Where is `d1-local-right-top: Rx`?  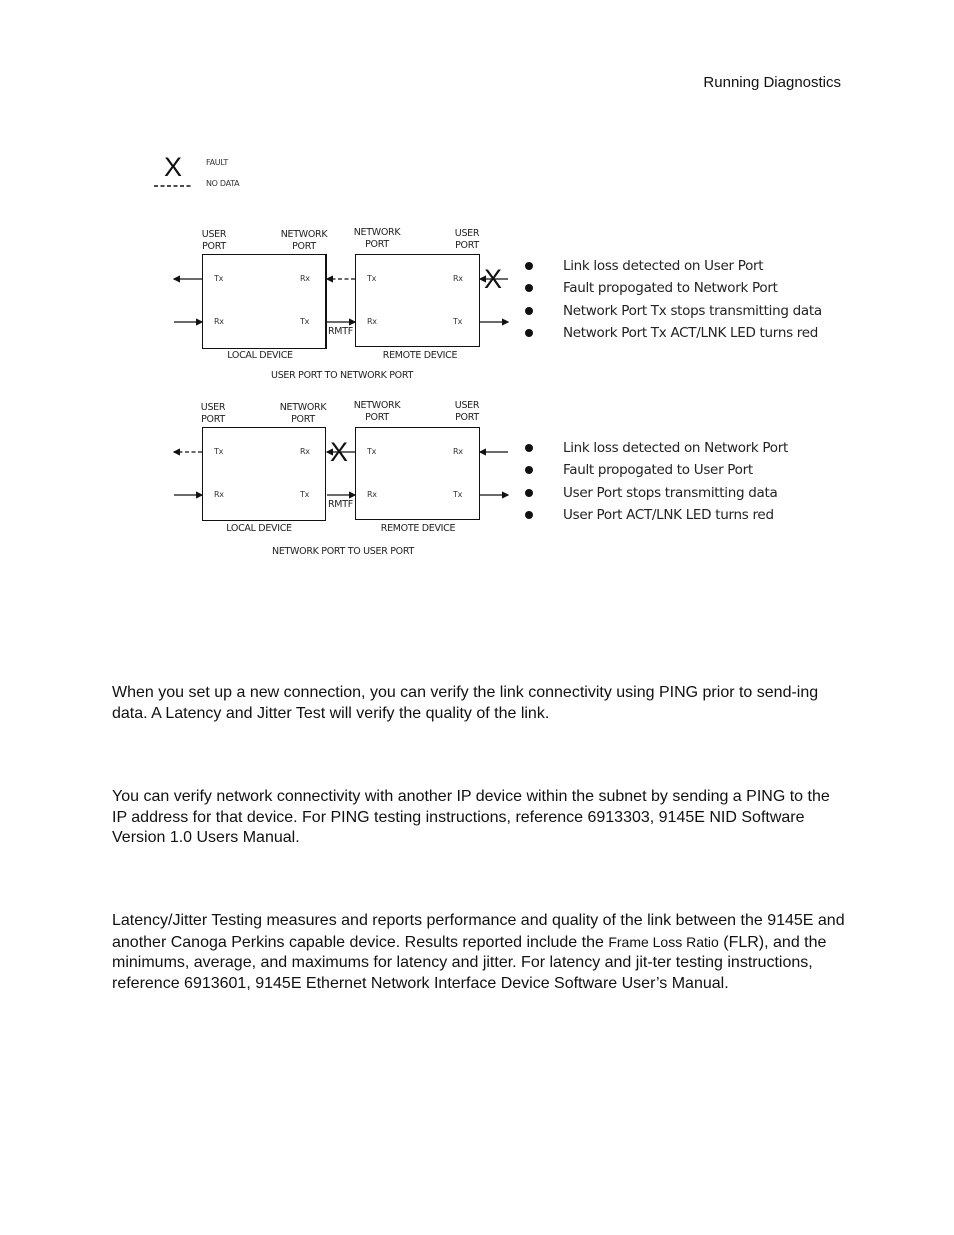 d1-local-right-top: Rx is located at coordinates (305, 278).